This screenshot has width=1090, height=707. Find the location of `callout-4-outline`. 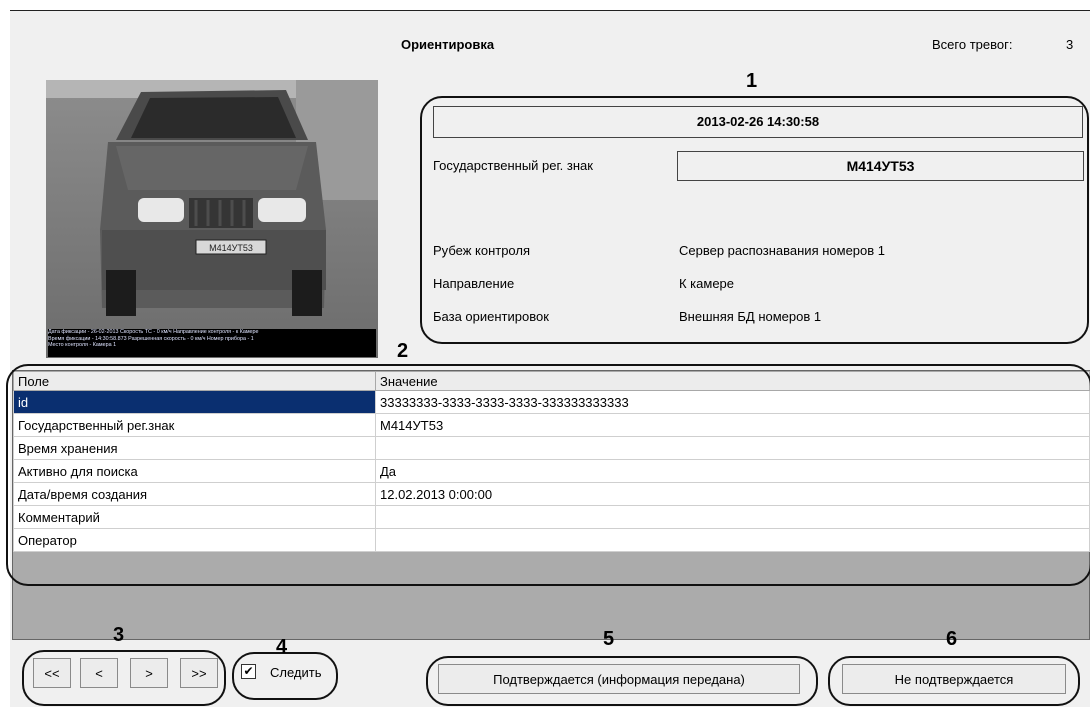

callout-4-outline is located at coordinates (285, 676).